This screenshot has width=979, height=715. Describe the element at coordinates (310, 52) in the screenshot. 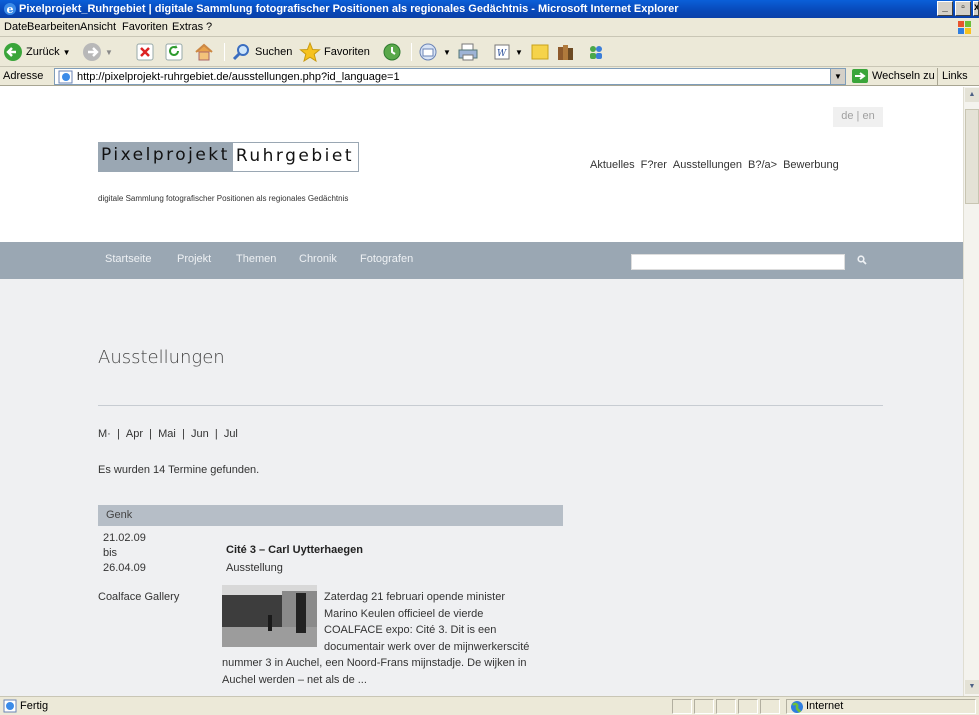

I see `star-icon` at that location.